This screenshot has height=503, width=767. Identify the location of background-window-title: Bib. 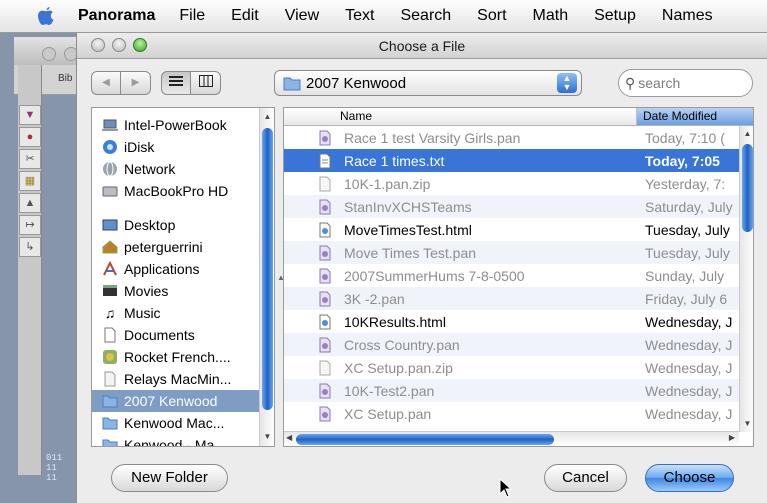
(65, 78).